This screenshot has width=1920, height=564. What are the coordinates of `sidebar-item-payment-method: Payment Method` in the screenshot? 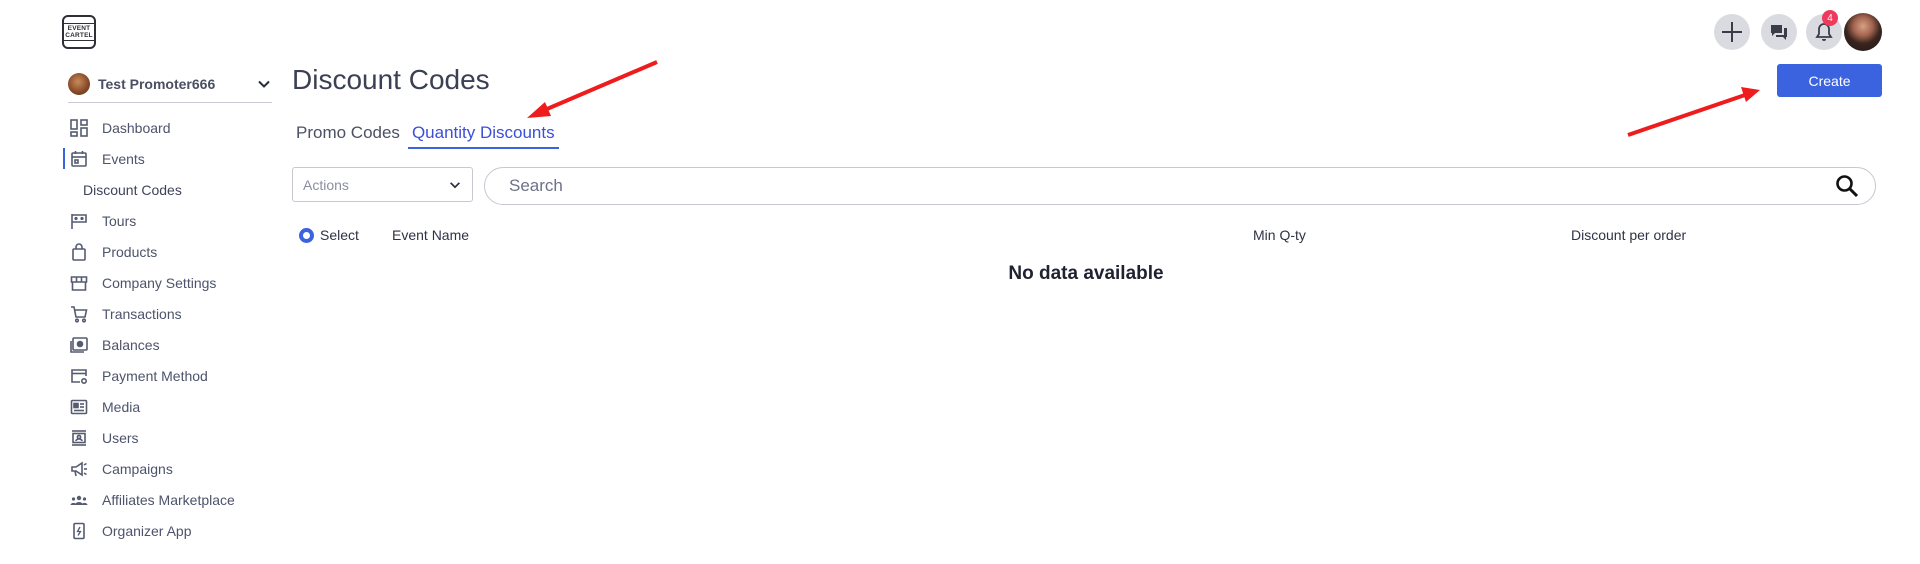 It's located at (175, 375).